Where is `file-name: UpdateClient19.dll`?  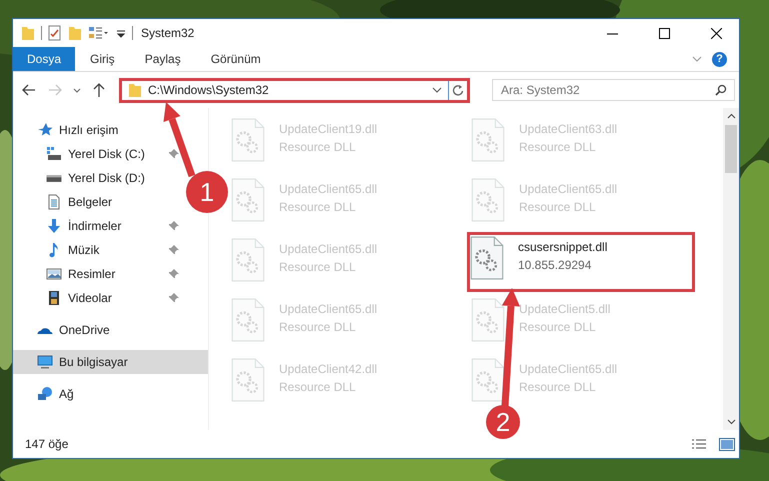 file-name: UpdateClient19.dll is located at coordinates (328, 129).